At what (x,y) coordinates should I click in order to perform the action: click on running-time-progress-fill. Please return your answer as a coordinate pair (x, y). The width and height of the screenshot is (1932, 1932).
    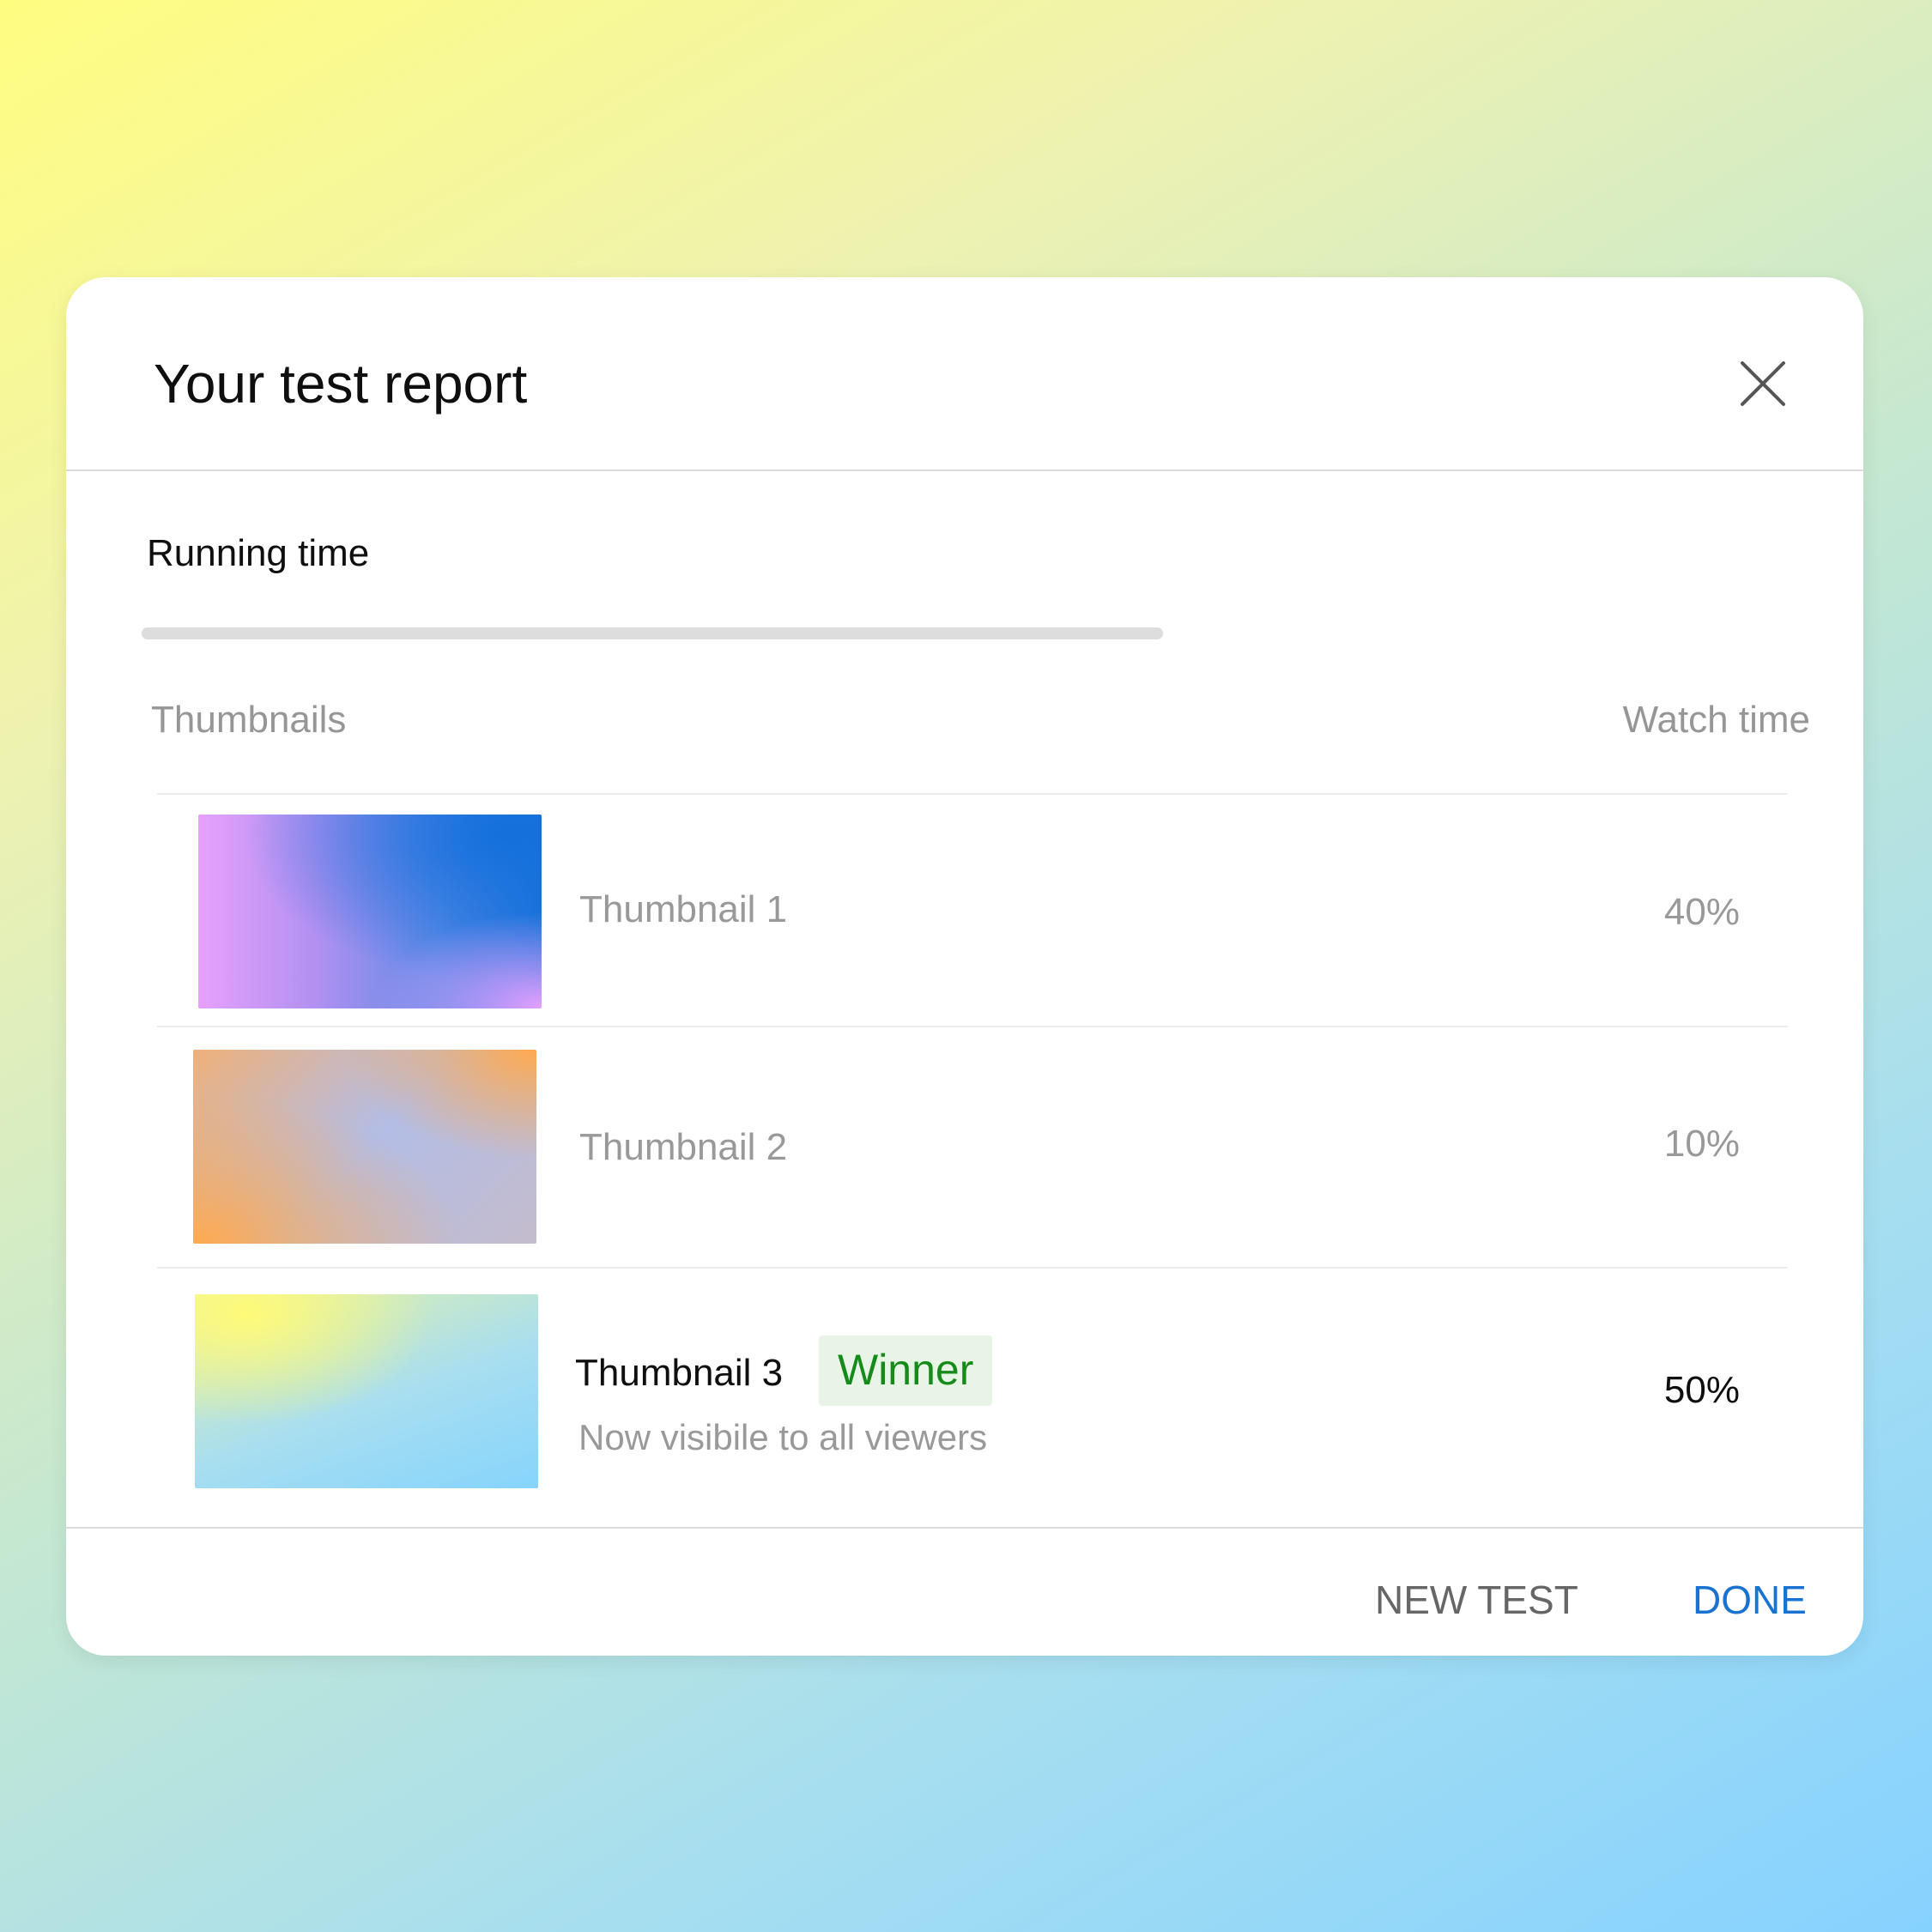
    Looking at the image, I should click on (653, 633).